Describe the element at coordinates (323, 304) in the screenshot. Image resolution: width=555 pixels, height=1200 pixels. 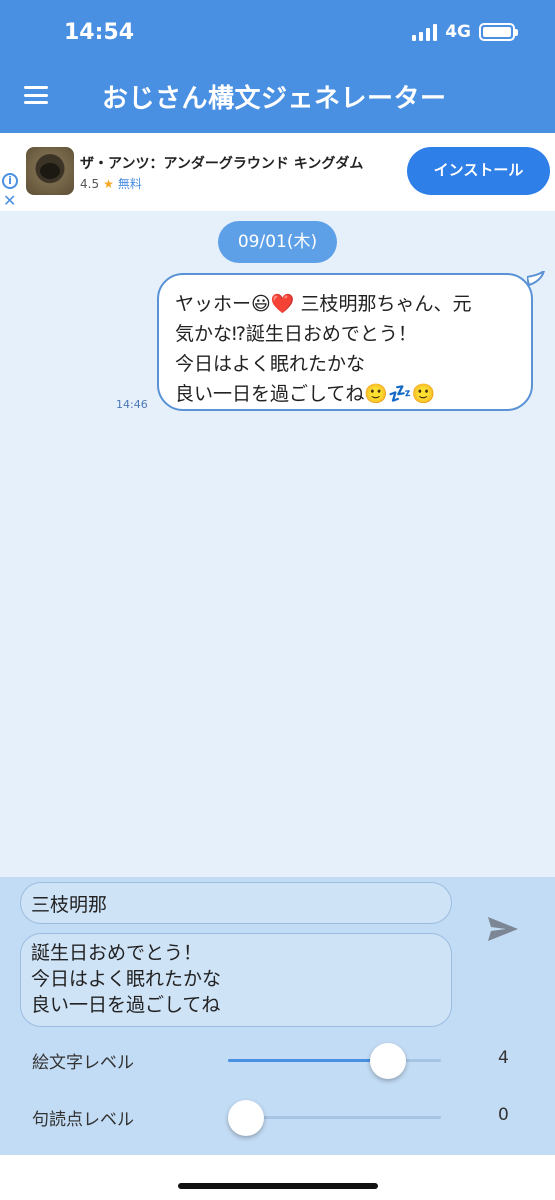
I see `message-line: ヤッホー😃❤️ 三枝明那ちゃん、元` at that location.